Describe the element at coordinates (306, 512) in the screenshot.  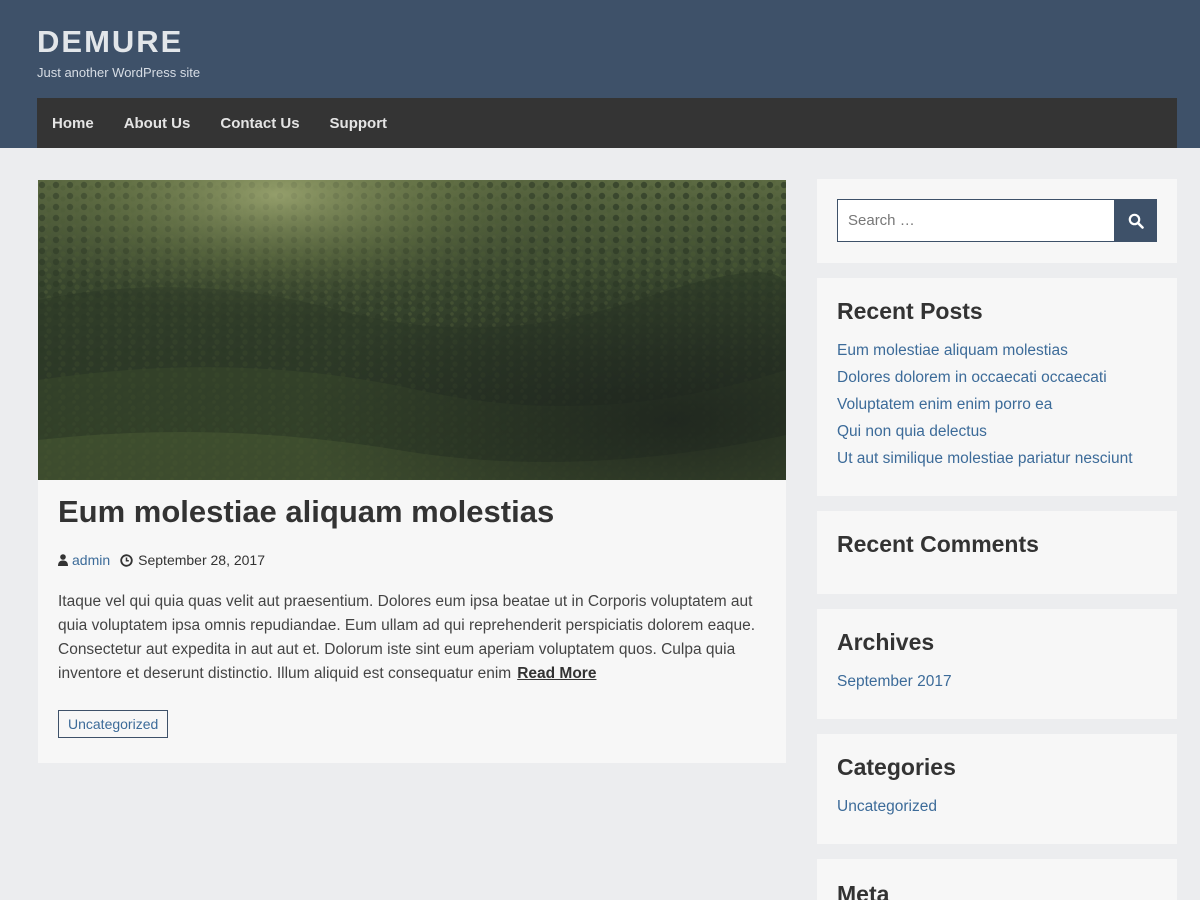
I see `post-title: Eum molestiae aliquam molestias` at that location.